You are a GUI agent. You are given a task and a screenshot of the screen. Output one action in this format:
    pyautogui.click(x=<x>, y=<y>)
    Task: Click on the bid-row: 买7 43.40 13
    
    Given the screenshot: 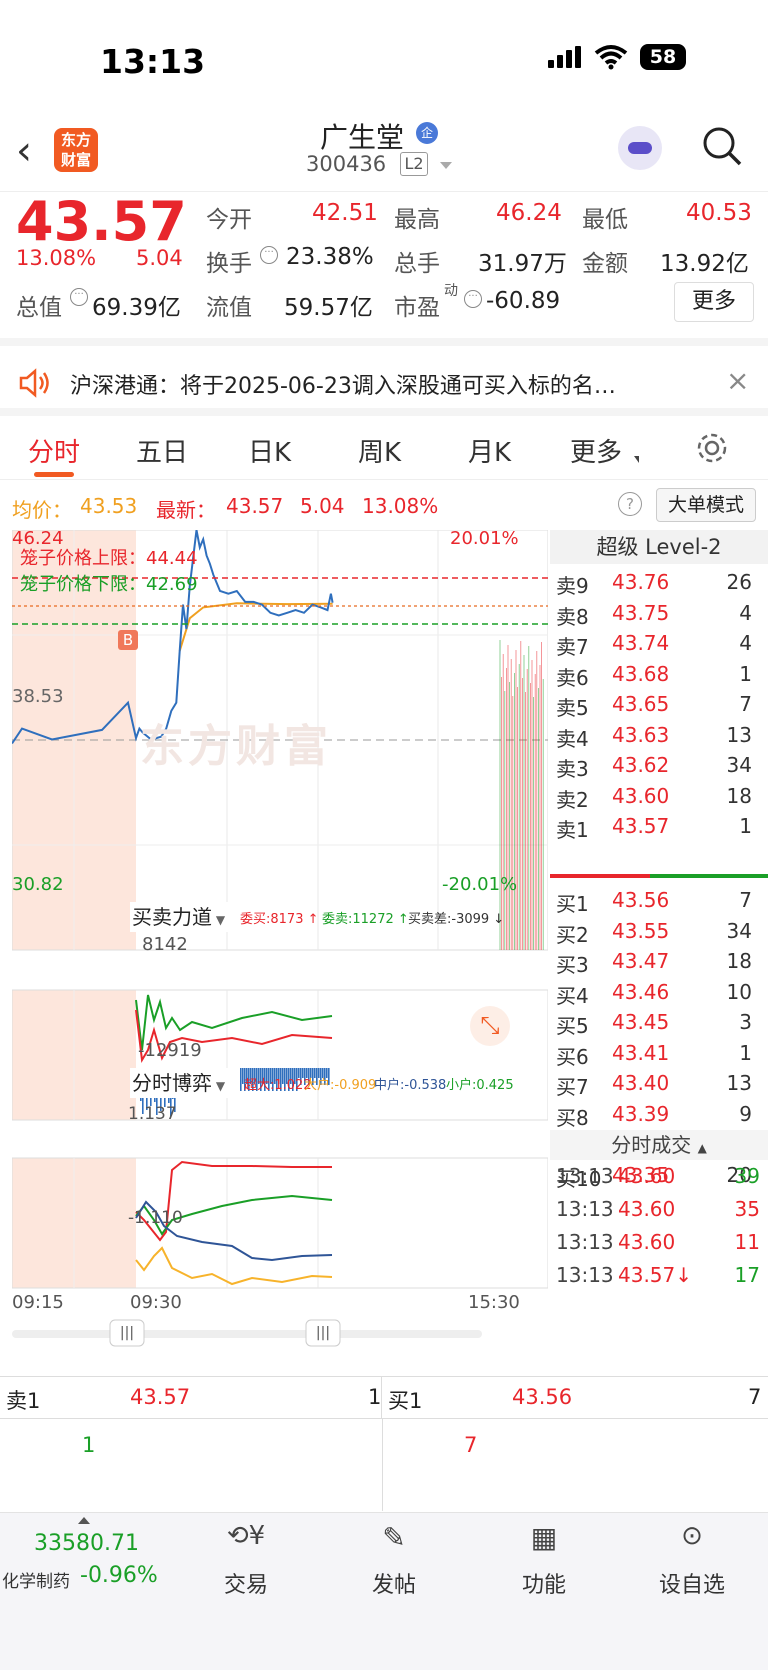 What is the action you would take?
    pyautogui.click(x=659, y=1087)
    